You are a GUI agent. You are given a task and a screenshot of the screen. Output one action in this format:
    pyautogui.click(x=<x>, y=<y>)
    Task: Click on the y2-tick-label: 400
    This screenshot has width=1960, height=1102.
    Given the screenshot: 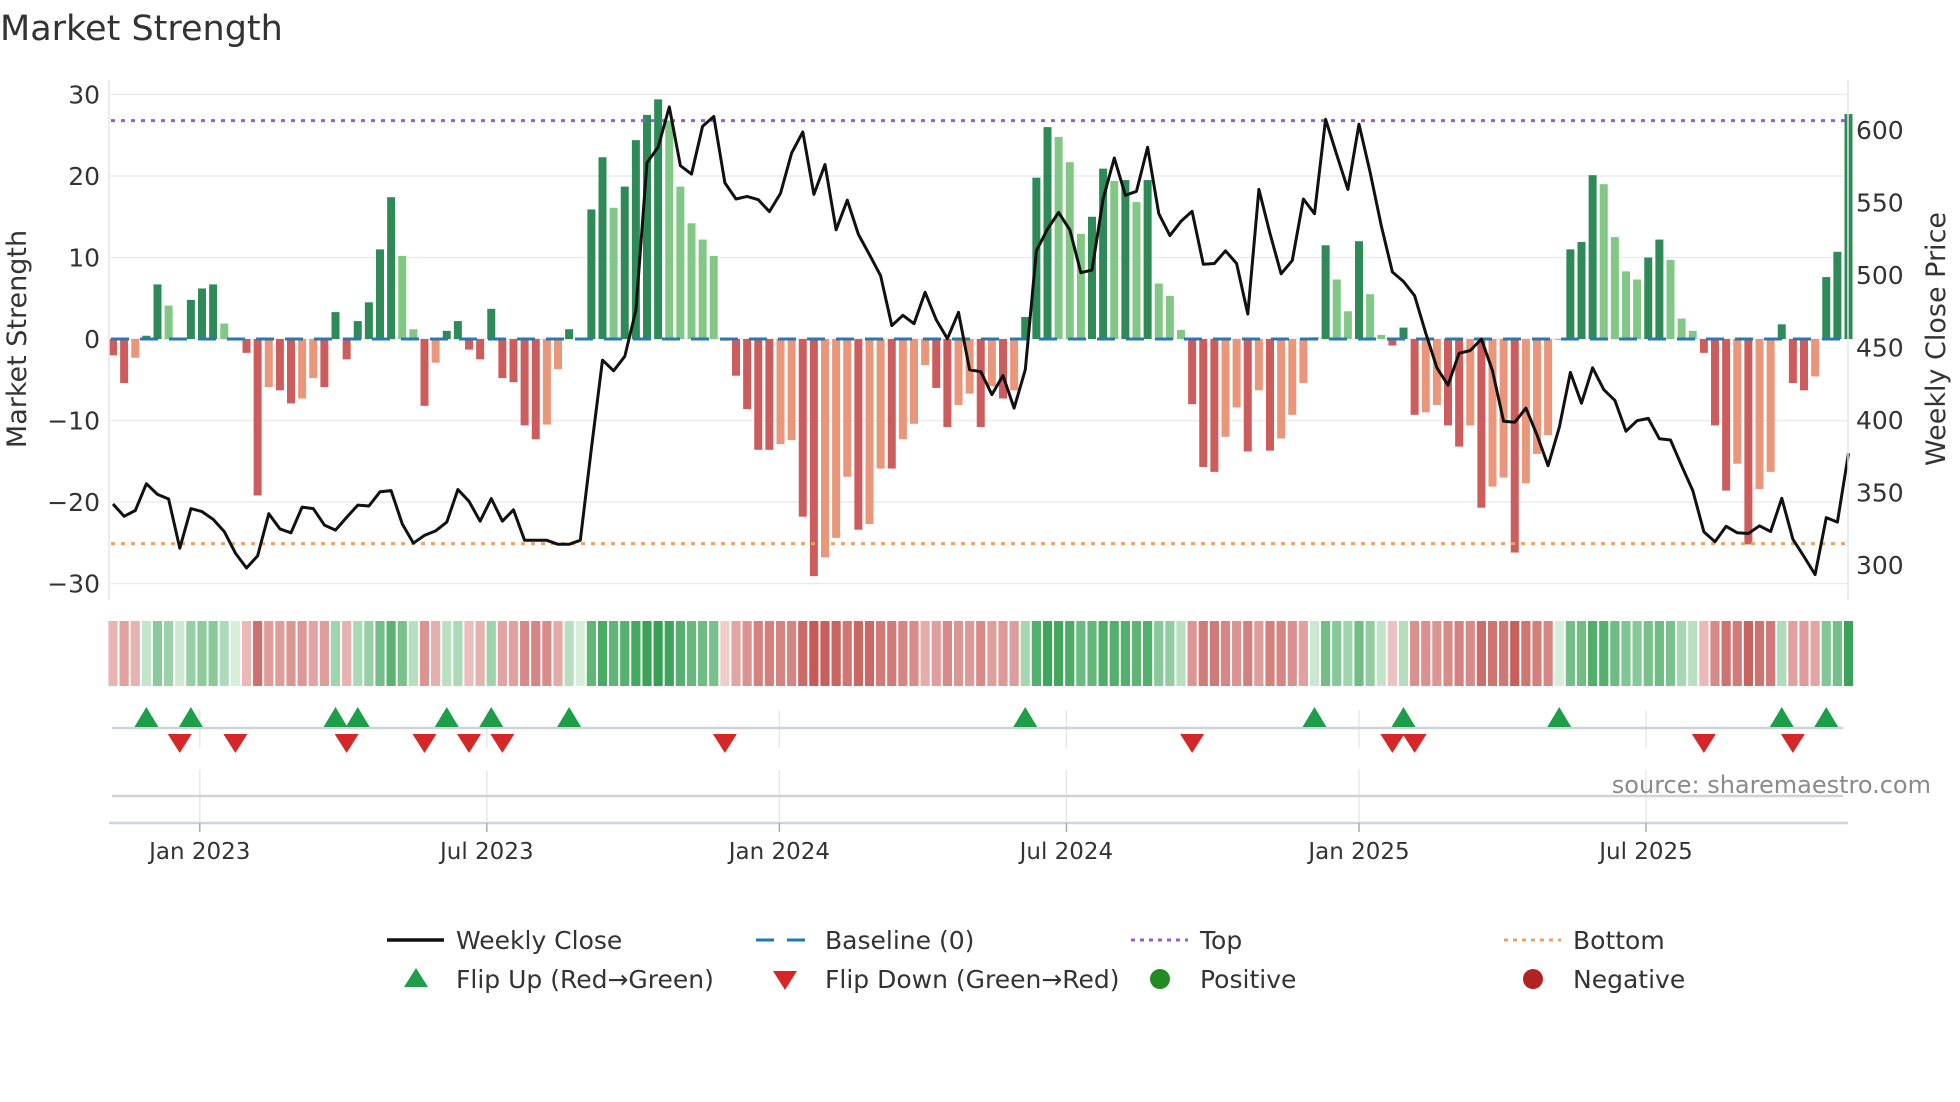 What is the action you would take?
    pyautogui.click(x=1880, y=420)
    